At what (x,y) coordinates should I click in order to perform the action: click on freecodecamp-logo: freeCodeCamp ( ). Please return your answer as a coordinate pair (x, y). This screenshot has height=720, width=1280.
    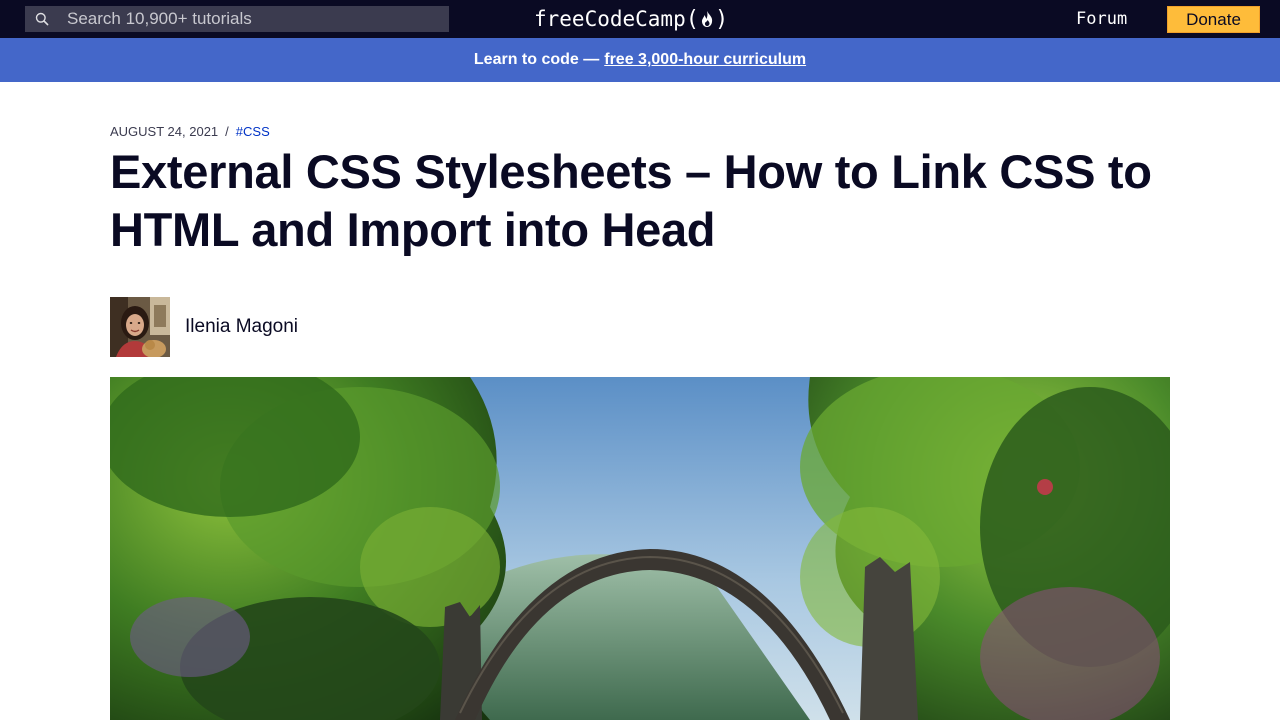
    Looking at the image, I should click on (631, 19).